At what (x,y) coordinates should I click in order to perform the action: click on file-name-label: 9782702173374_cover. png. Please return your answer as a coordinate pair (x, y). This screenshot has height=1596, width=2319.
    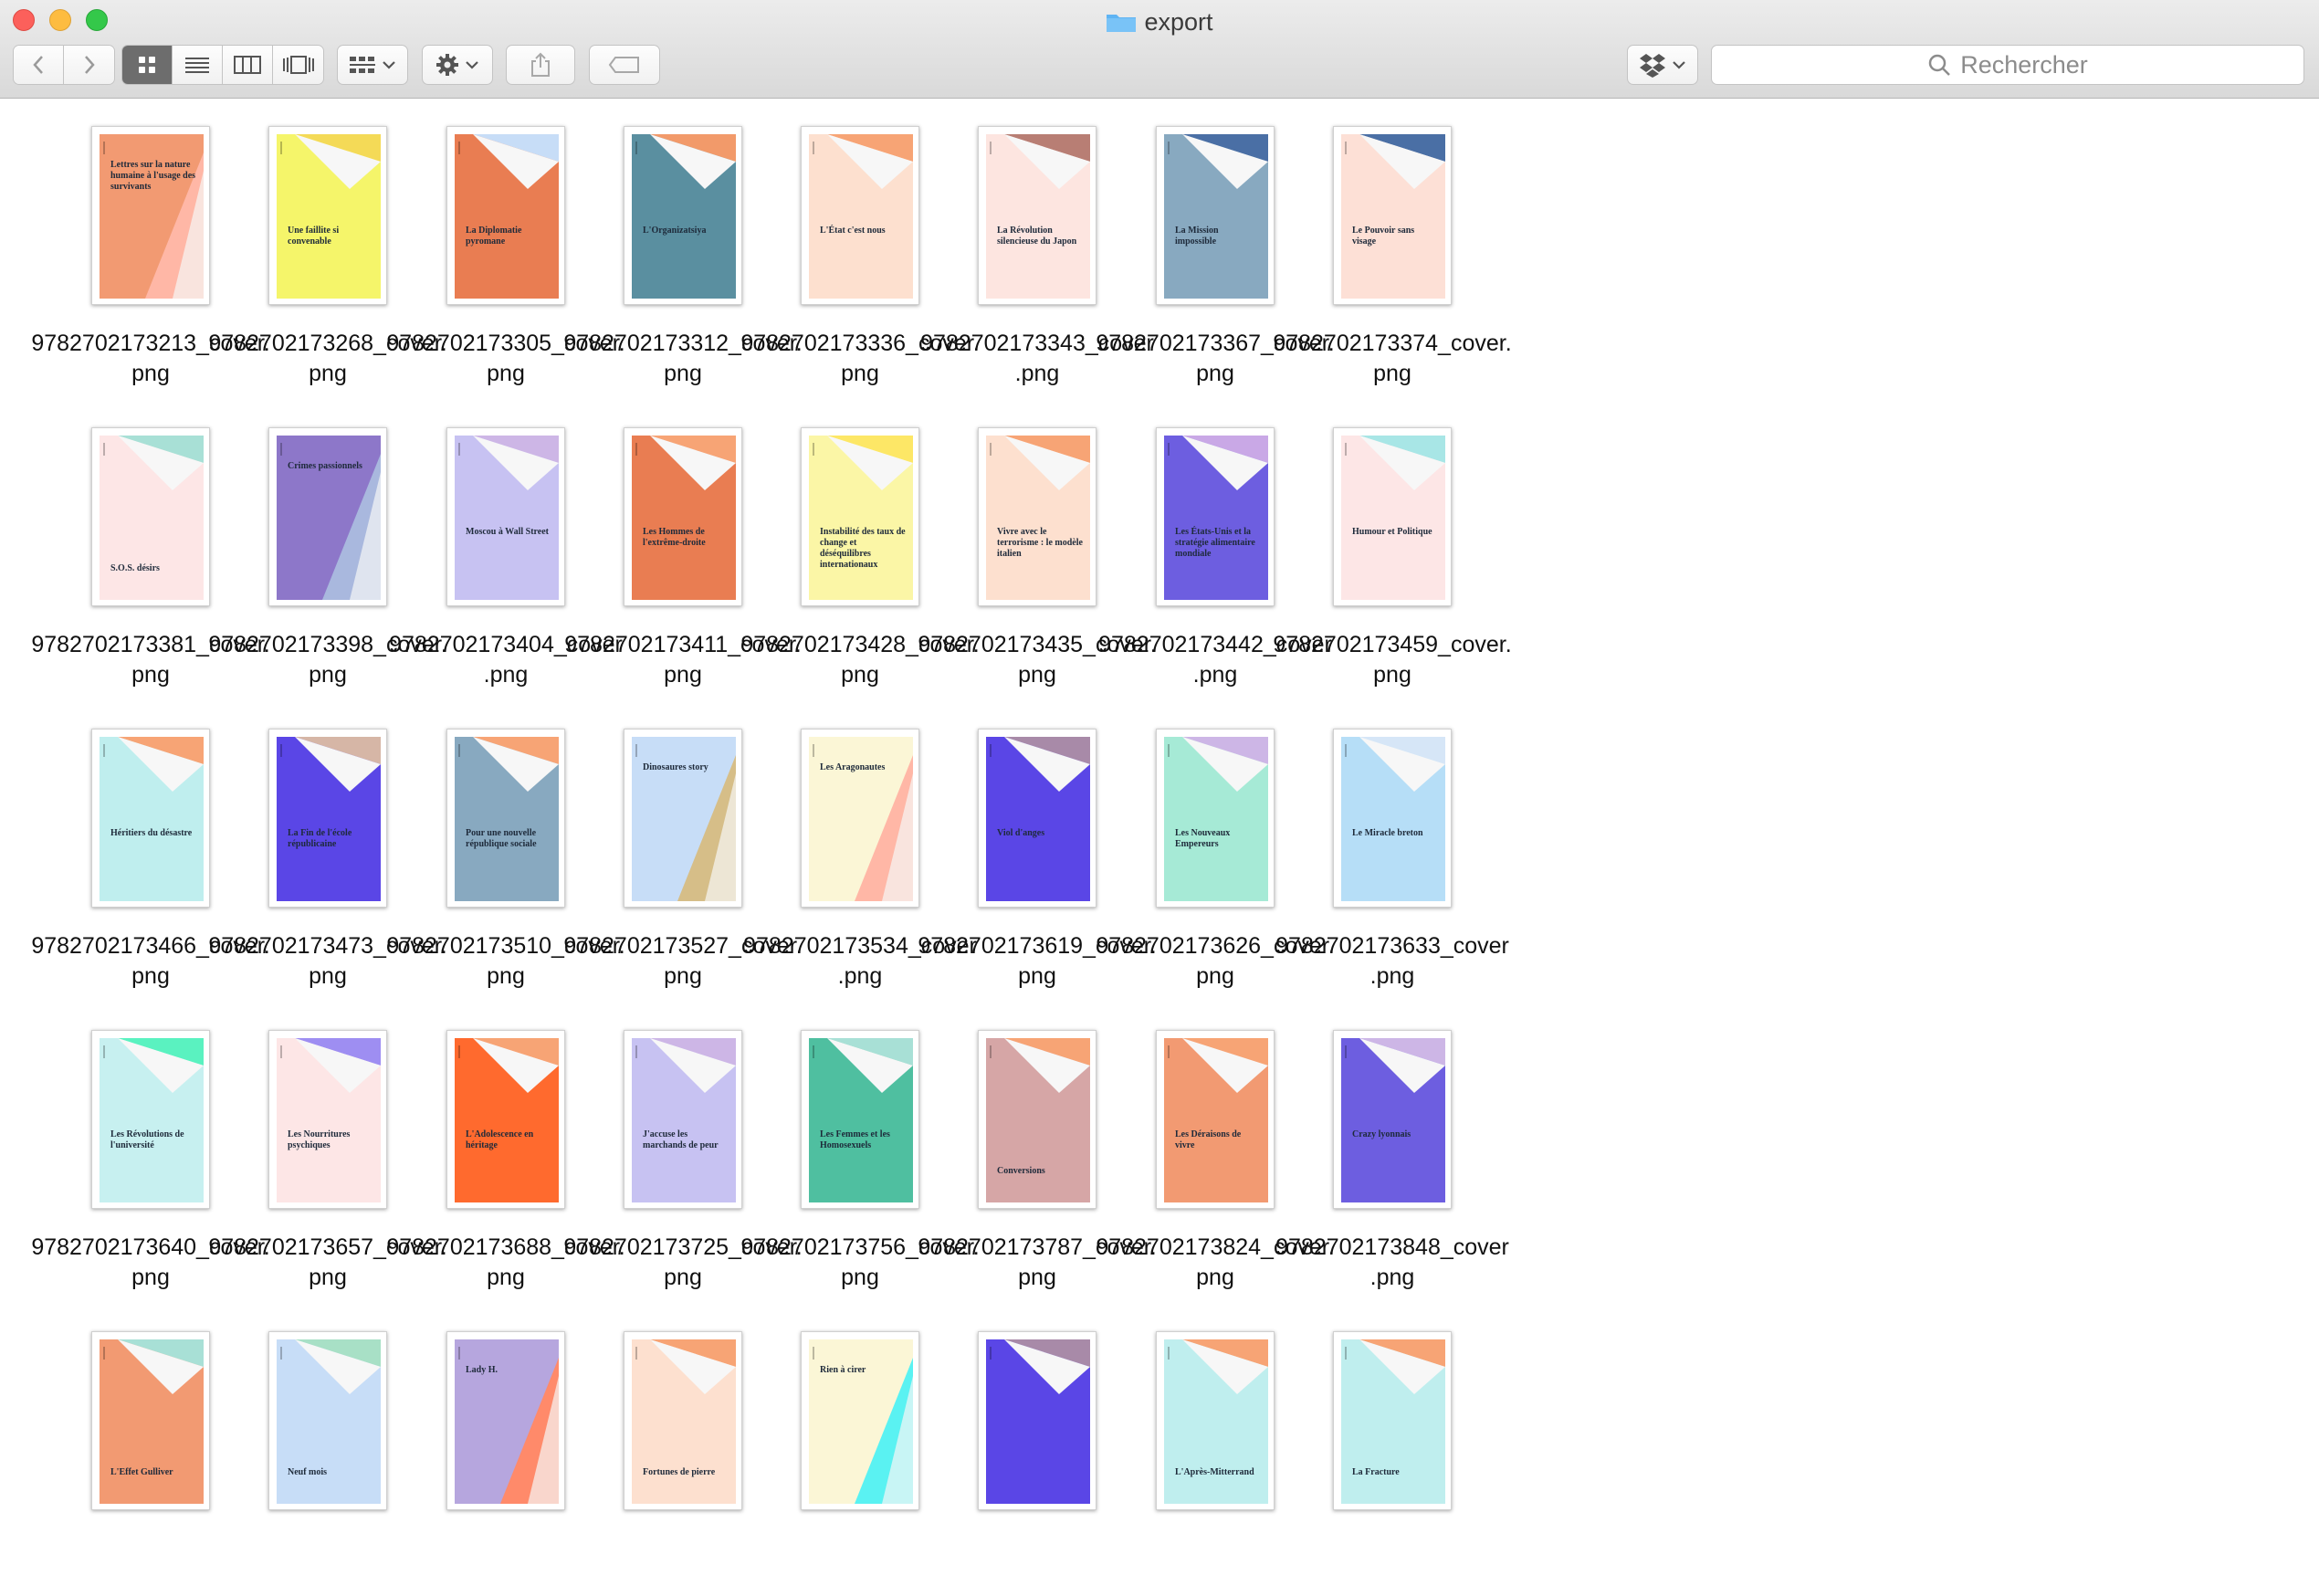
    Looking at the image, I should click on (1392, 358).